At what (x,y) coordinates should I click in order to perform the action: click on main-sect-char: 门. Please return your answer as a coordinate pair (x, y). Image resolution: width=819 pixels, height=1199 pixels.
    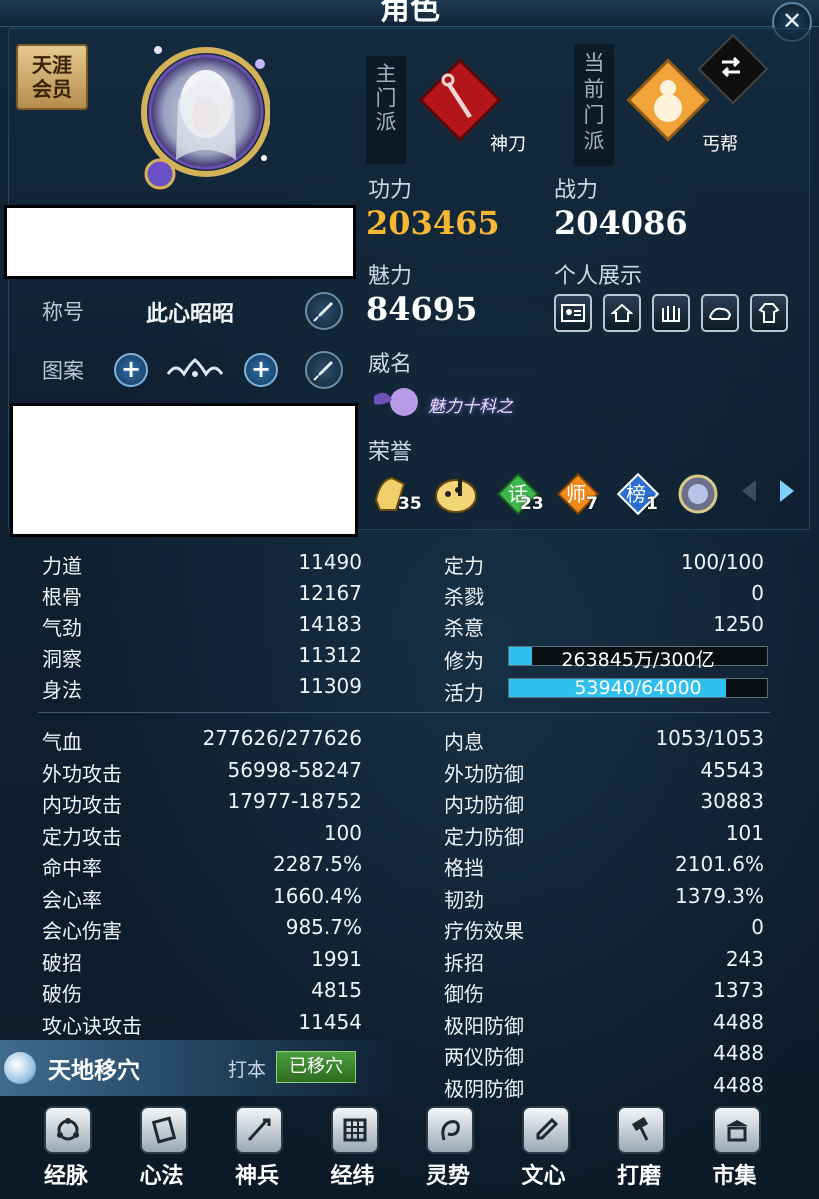
    Looking at the image, I should click on (386, 98).